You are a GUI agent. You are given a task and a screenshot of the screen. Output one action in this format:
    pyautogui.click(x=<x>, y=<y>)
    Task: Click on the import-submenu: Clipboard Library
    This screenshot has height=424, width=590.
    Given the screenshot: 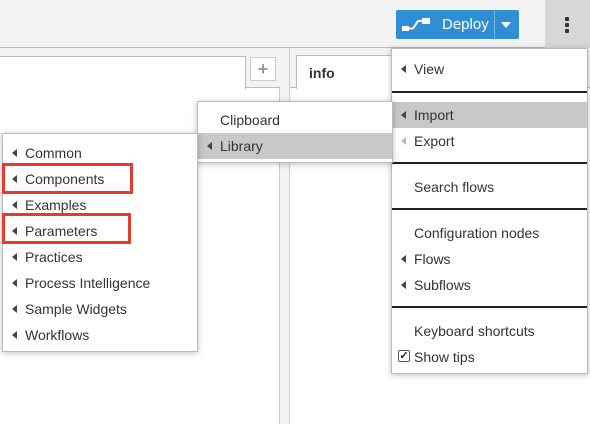 What is the action you would take?
    pyautogui.click(x=295, y=132)
    